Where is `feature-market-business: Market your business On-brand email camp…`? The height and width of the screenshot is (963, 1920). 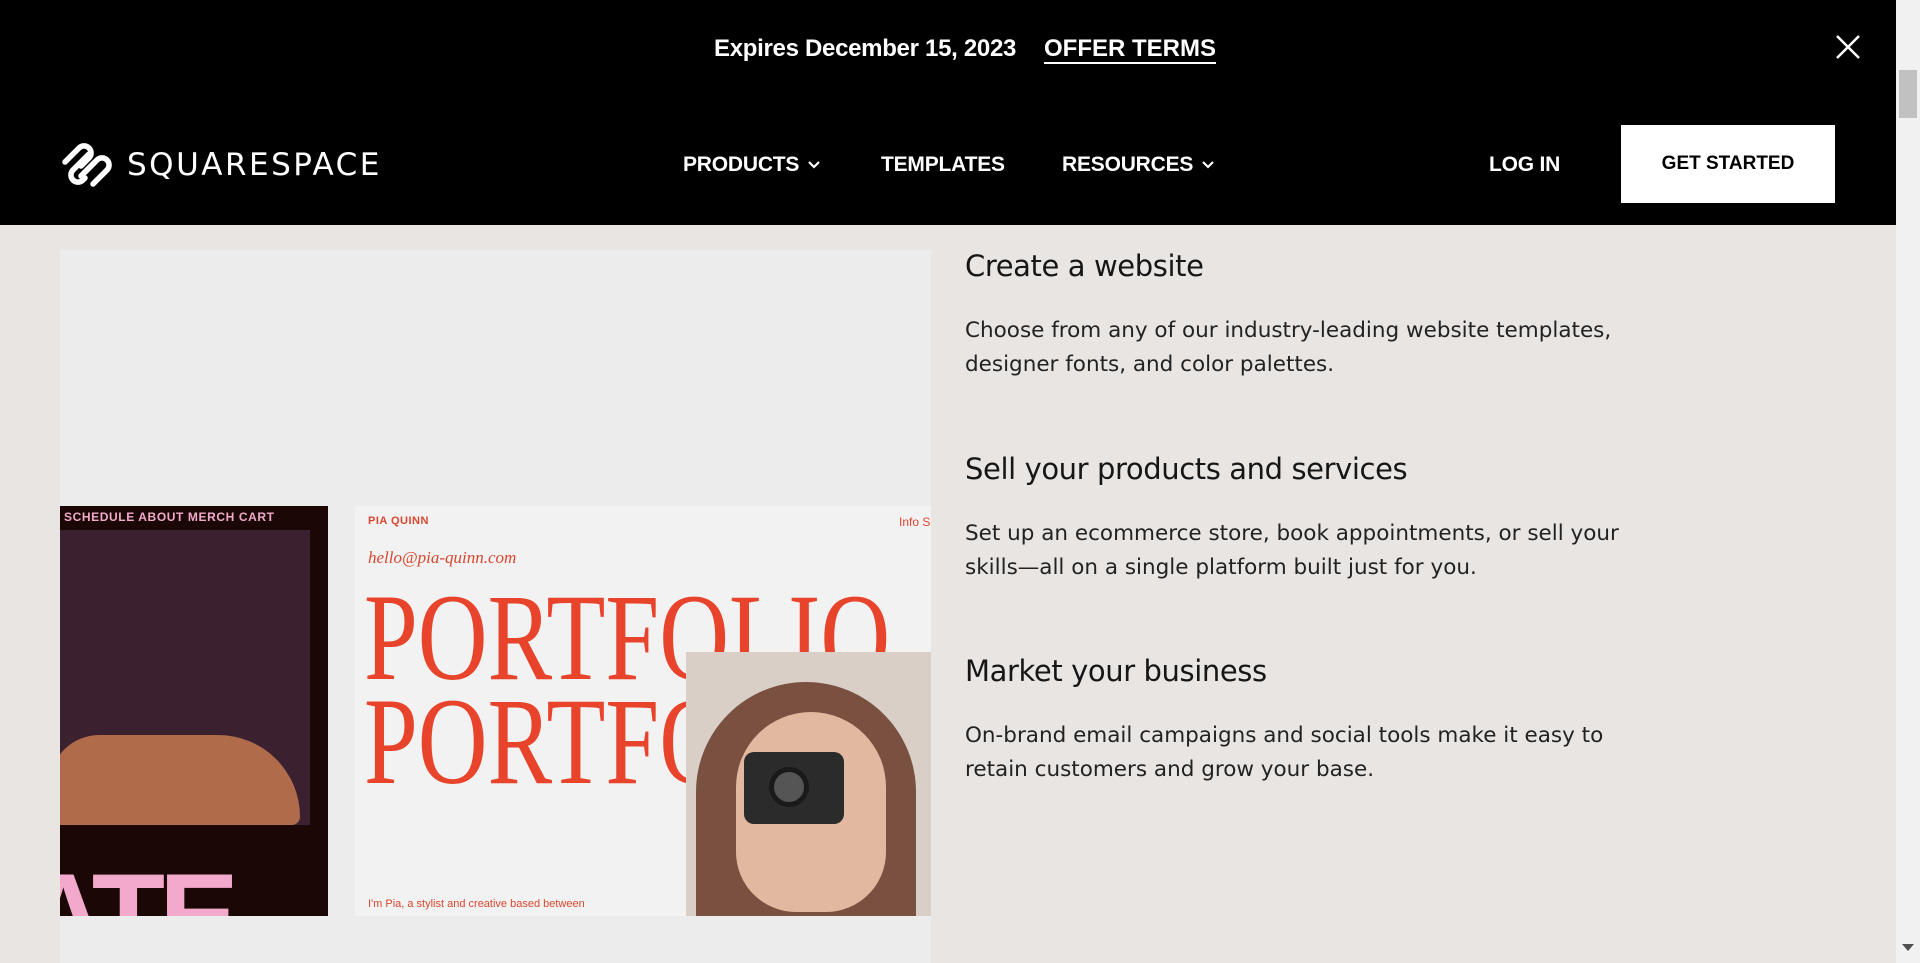 feature-market-business: Market your business On-brand email camp… is located at coordinates (1284, 719).